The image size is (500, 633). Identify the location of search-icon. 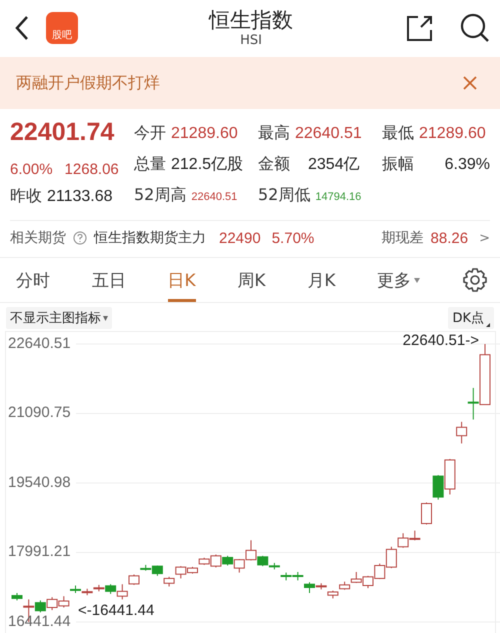
(475, 27).